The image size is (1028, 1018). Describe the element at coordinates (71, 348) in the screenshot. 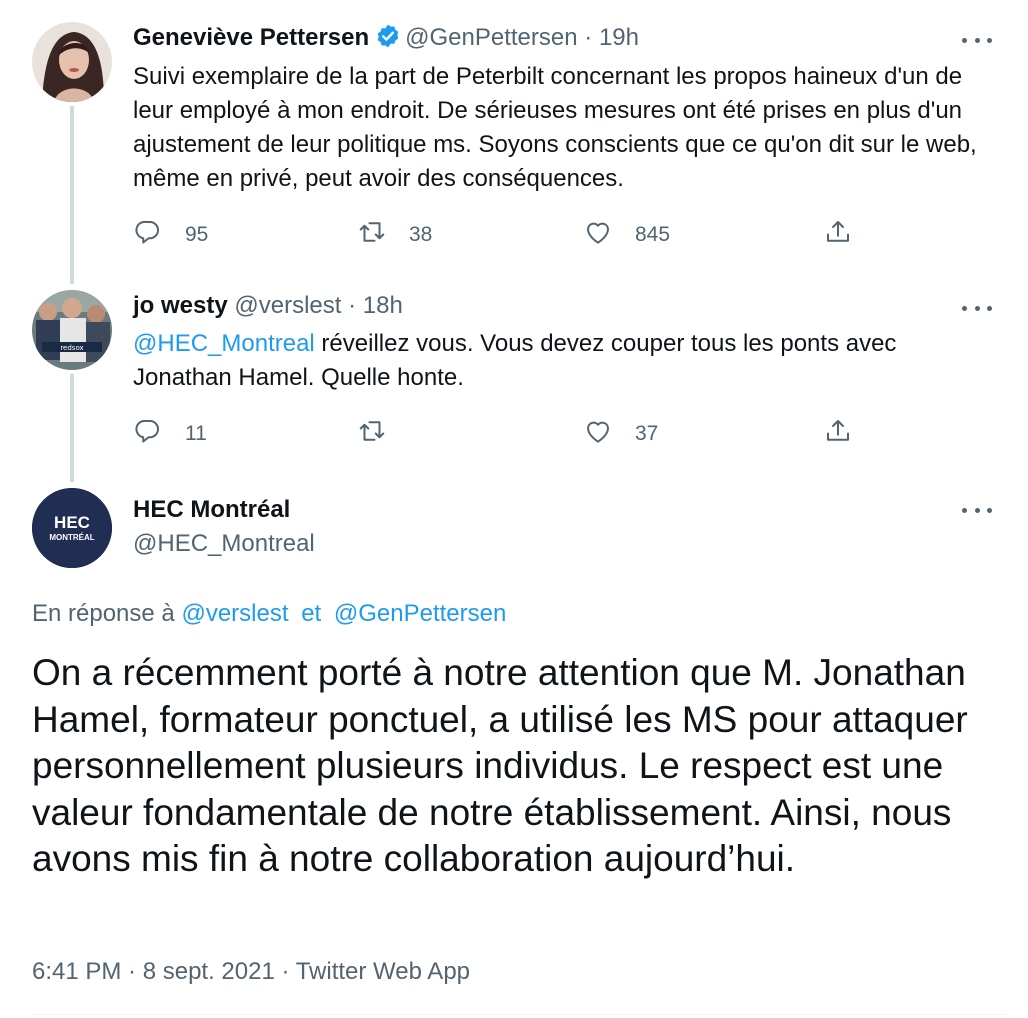

I see `svg-text: redsox` at that location.